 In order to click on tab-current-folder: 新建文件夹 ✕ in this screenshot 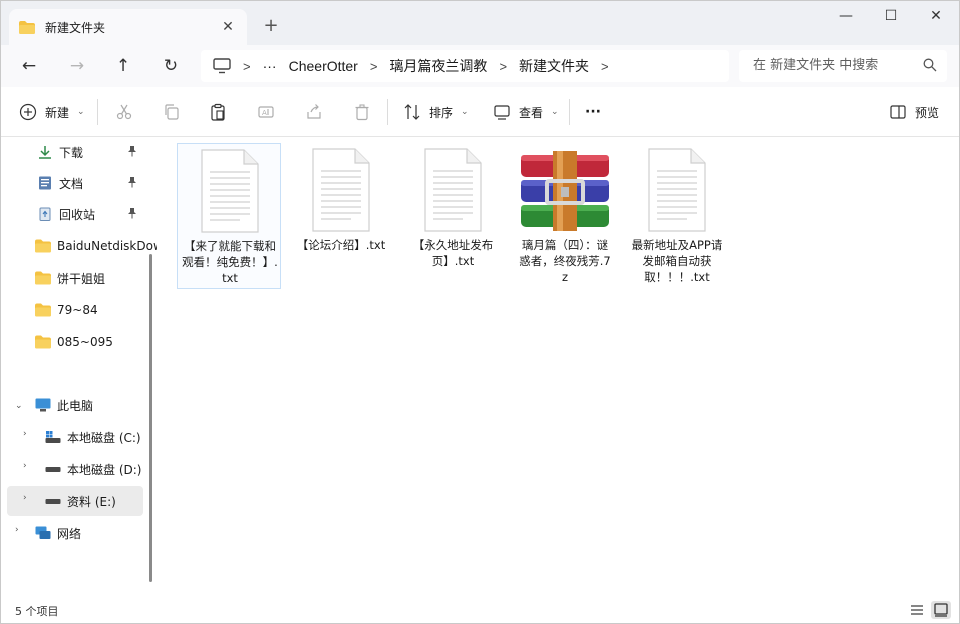, I will do `click(128, 27)`.